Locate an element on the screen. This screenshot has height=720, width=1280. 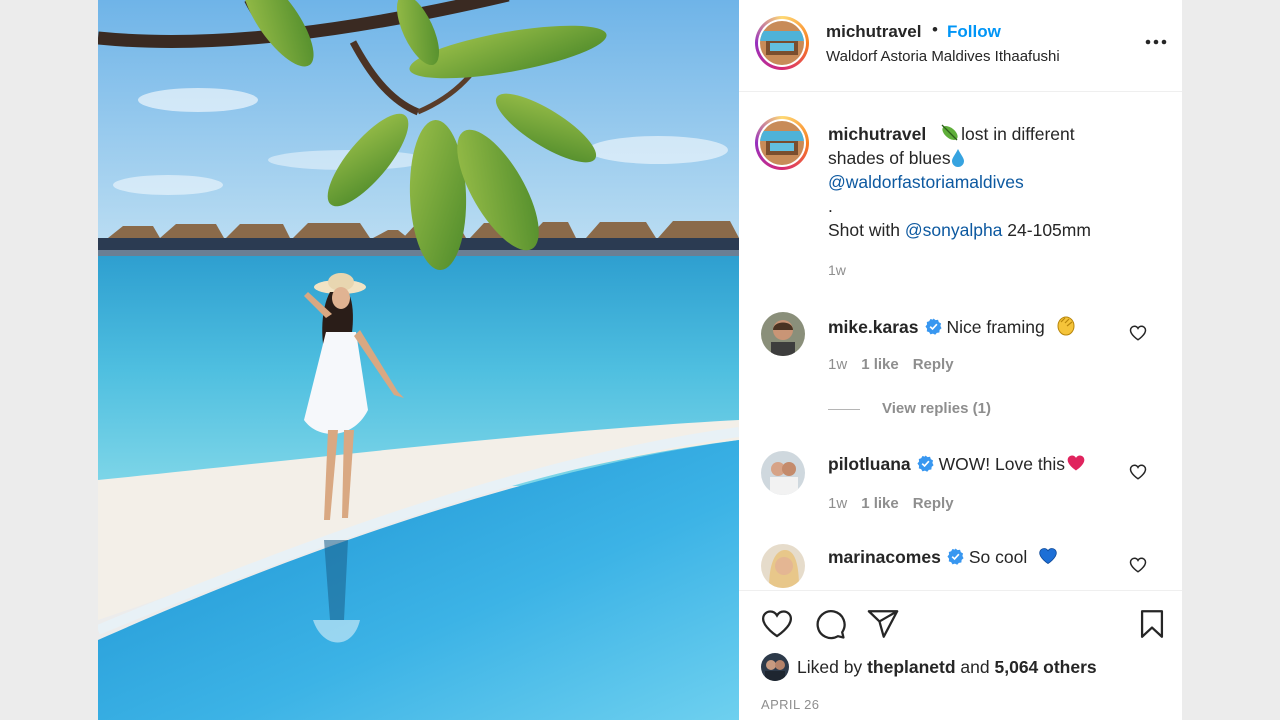
mention-sonyalpha: @sonyalpha is located at coordinates (954, 230).